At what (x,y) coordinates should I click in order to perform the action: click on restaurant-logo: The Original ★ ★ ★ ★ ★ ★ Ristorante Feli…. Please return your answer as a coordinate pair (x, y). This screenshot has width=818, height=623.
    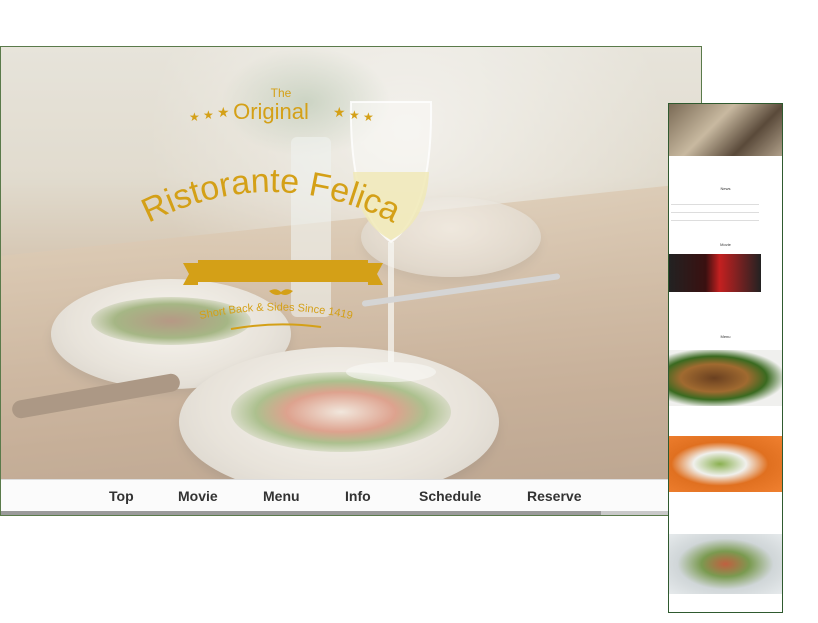
    Looking at the image, I should click on (271, 208).